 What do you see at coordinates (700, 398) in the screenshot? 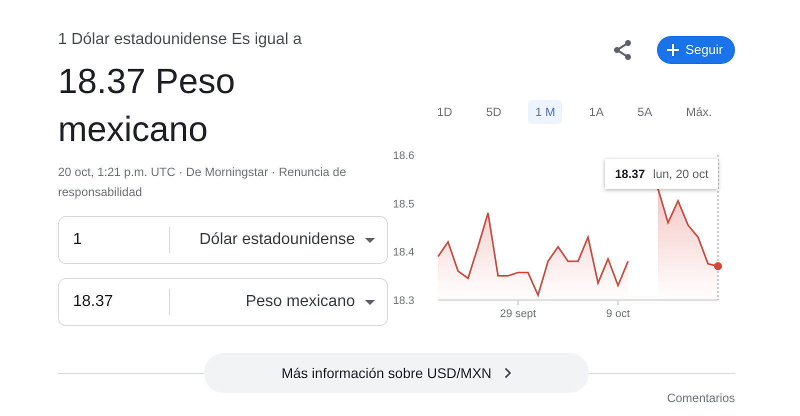
I see `feedback-link: Comentarios` at bounding box center [700, 398].